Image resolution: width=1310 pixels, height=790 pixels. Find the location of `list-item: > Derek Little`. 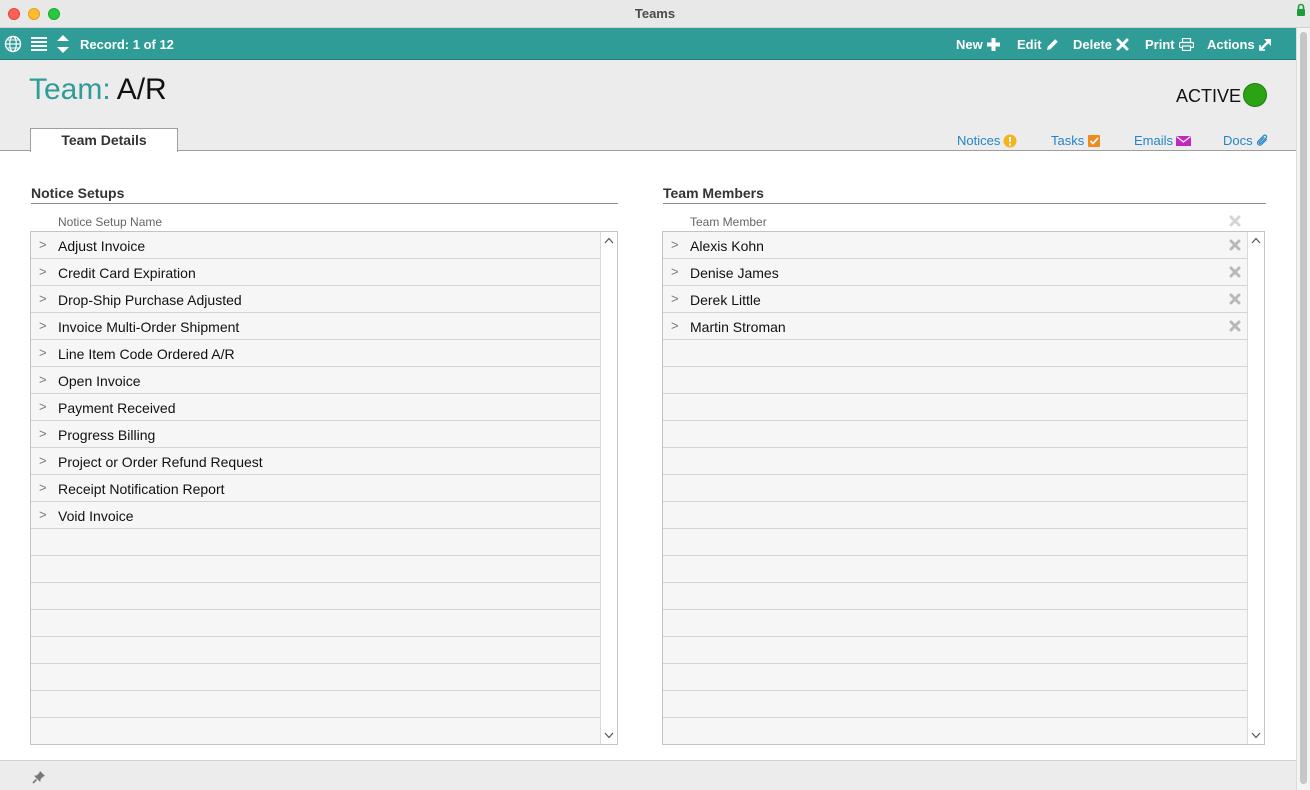

list-item: > Derek Little is located at coordinates (955, 299).